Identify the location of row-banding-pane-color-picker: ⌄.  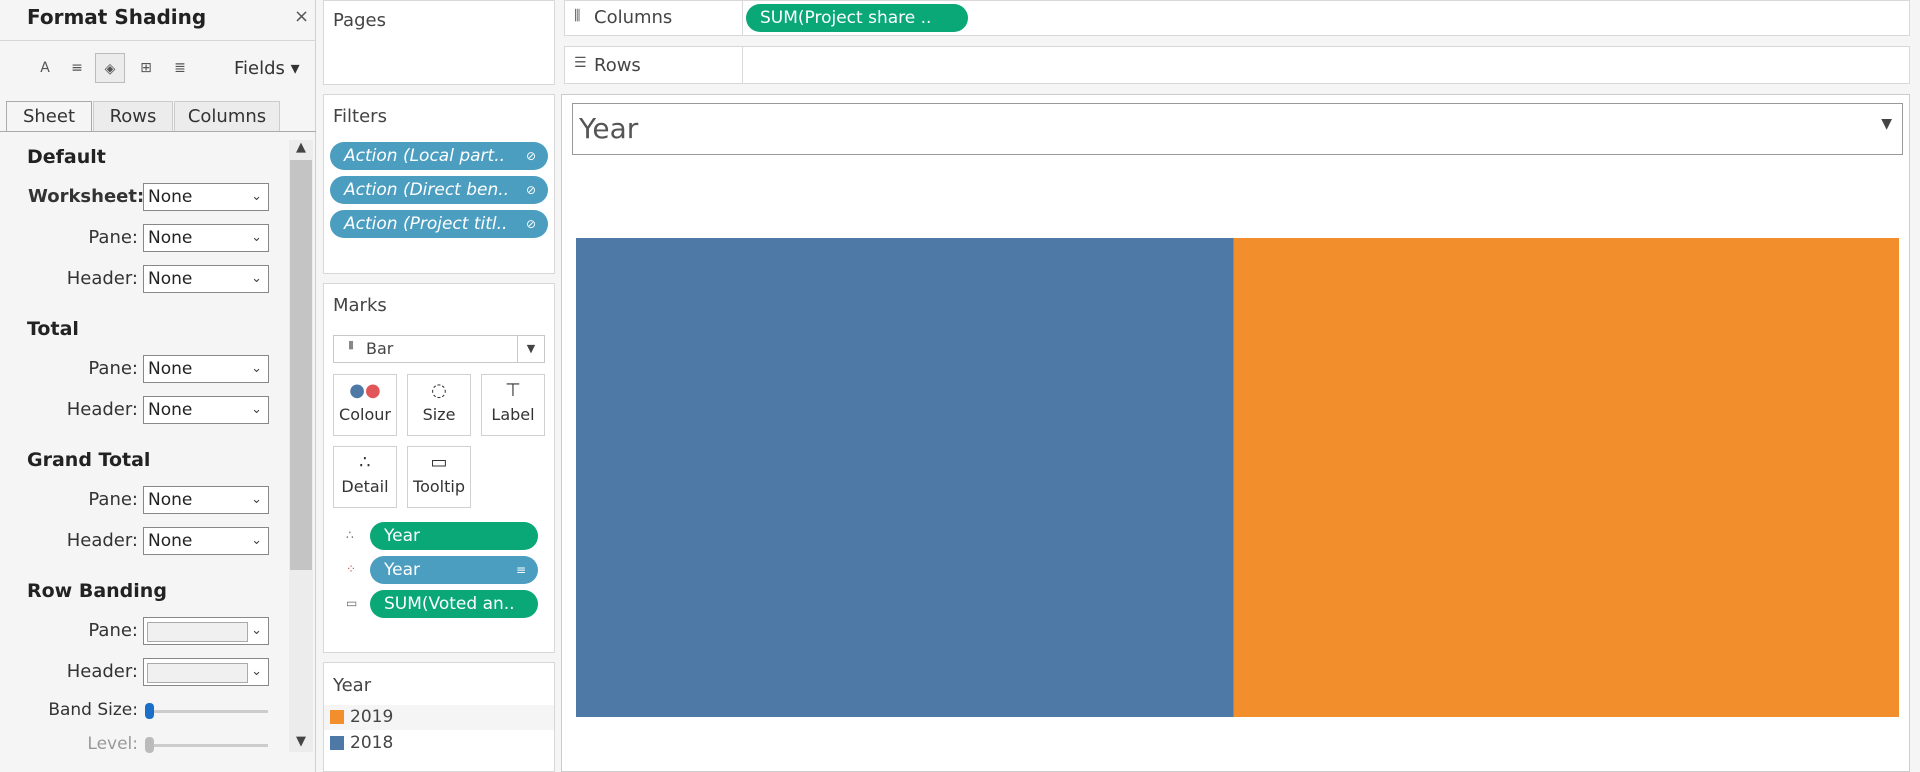
(206, 631).